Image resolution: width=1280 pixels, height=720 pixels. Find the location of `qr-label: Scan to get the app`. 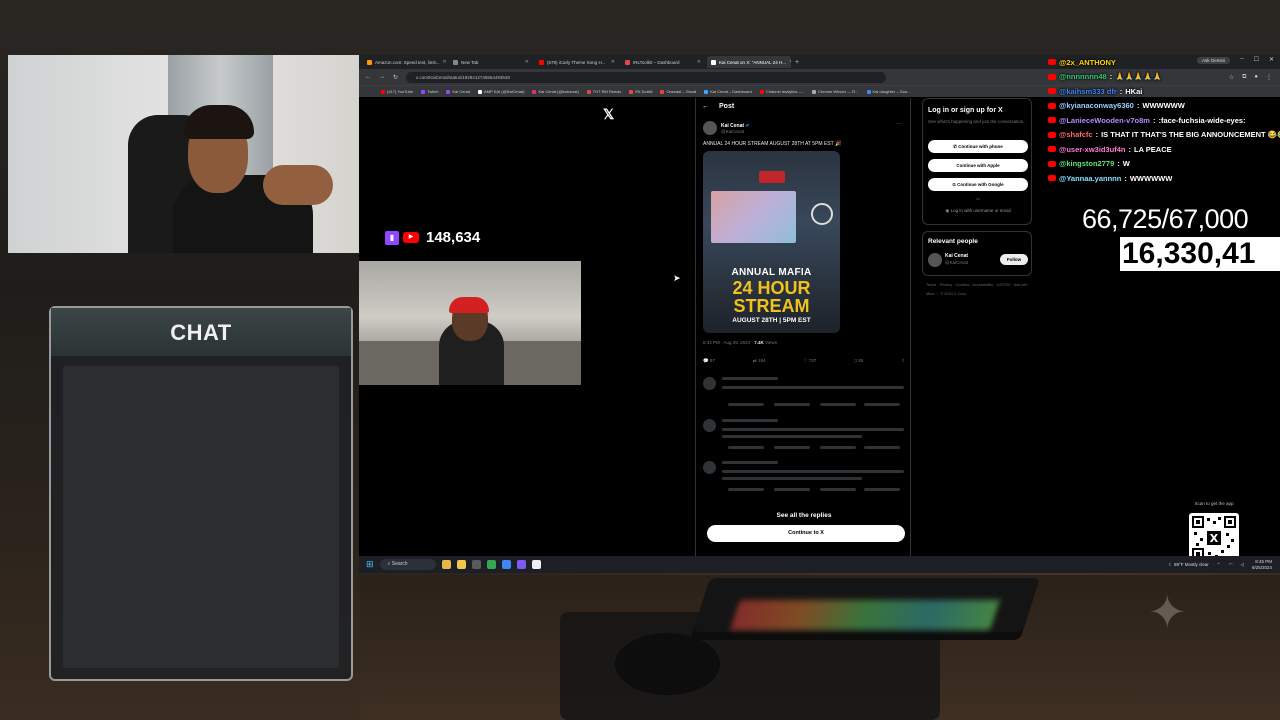

qr-label: Scan to get the app is located at coordinates (1214, 503).